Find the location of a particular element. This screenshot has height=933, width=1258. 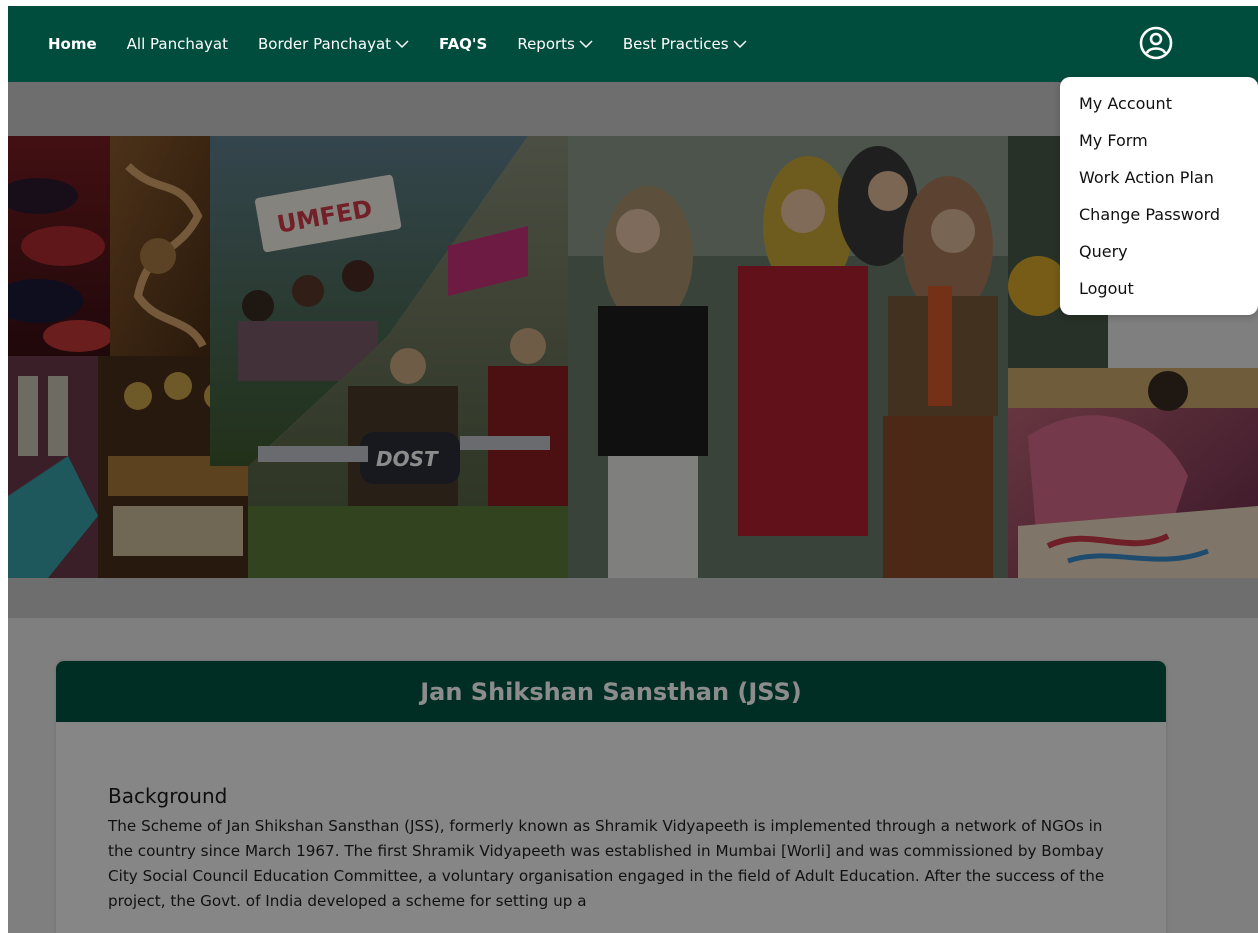

menu-item-my-form: My Form is located at coordinates (1159, 140).